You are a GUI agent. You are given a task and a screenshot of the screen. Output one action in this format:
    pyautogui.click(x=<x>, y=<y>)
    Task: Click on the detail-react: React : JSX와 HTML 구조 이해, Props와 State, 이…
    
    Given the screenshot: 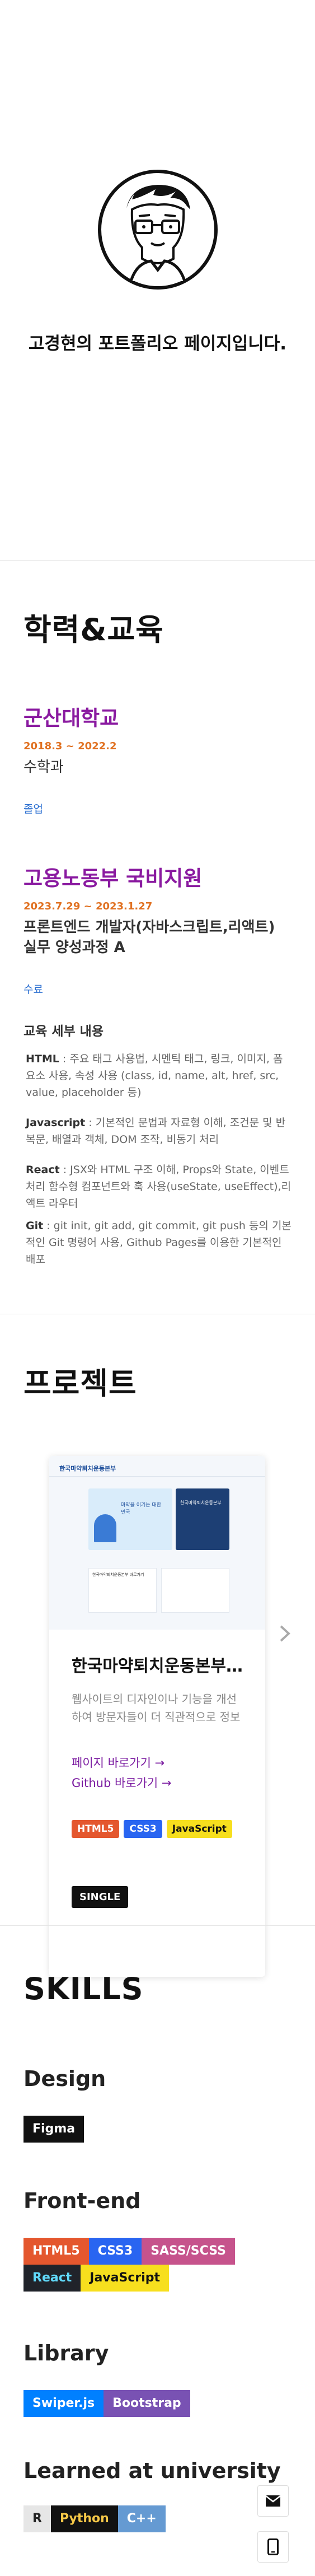 What is the action you would take?
    pyautogui.click(x=159, y=1187)
    